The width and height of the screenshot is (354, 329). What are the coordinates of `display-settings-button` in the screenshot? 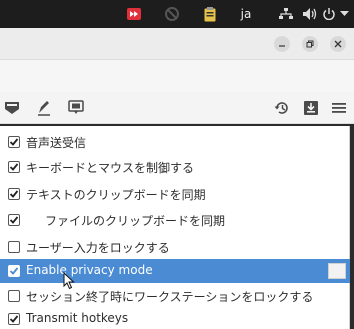 It's located at (12, 108).